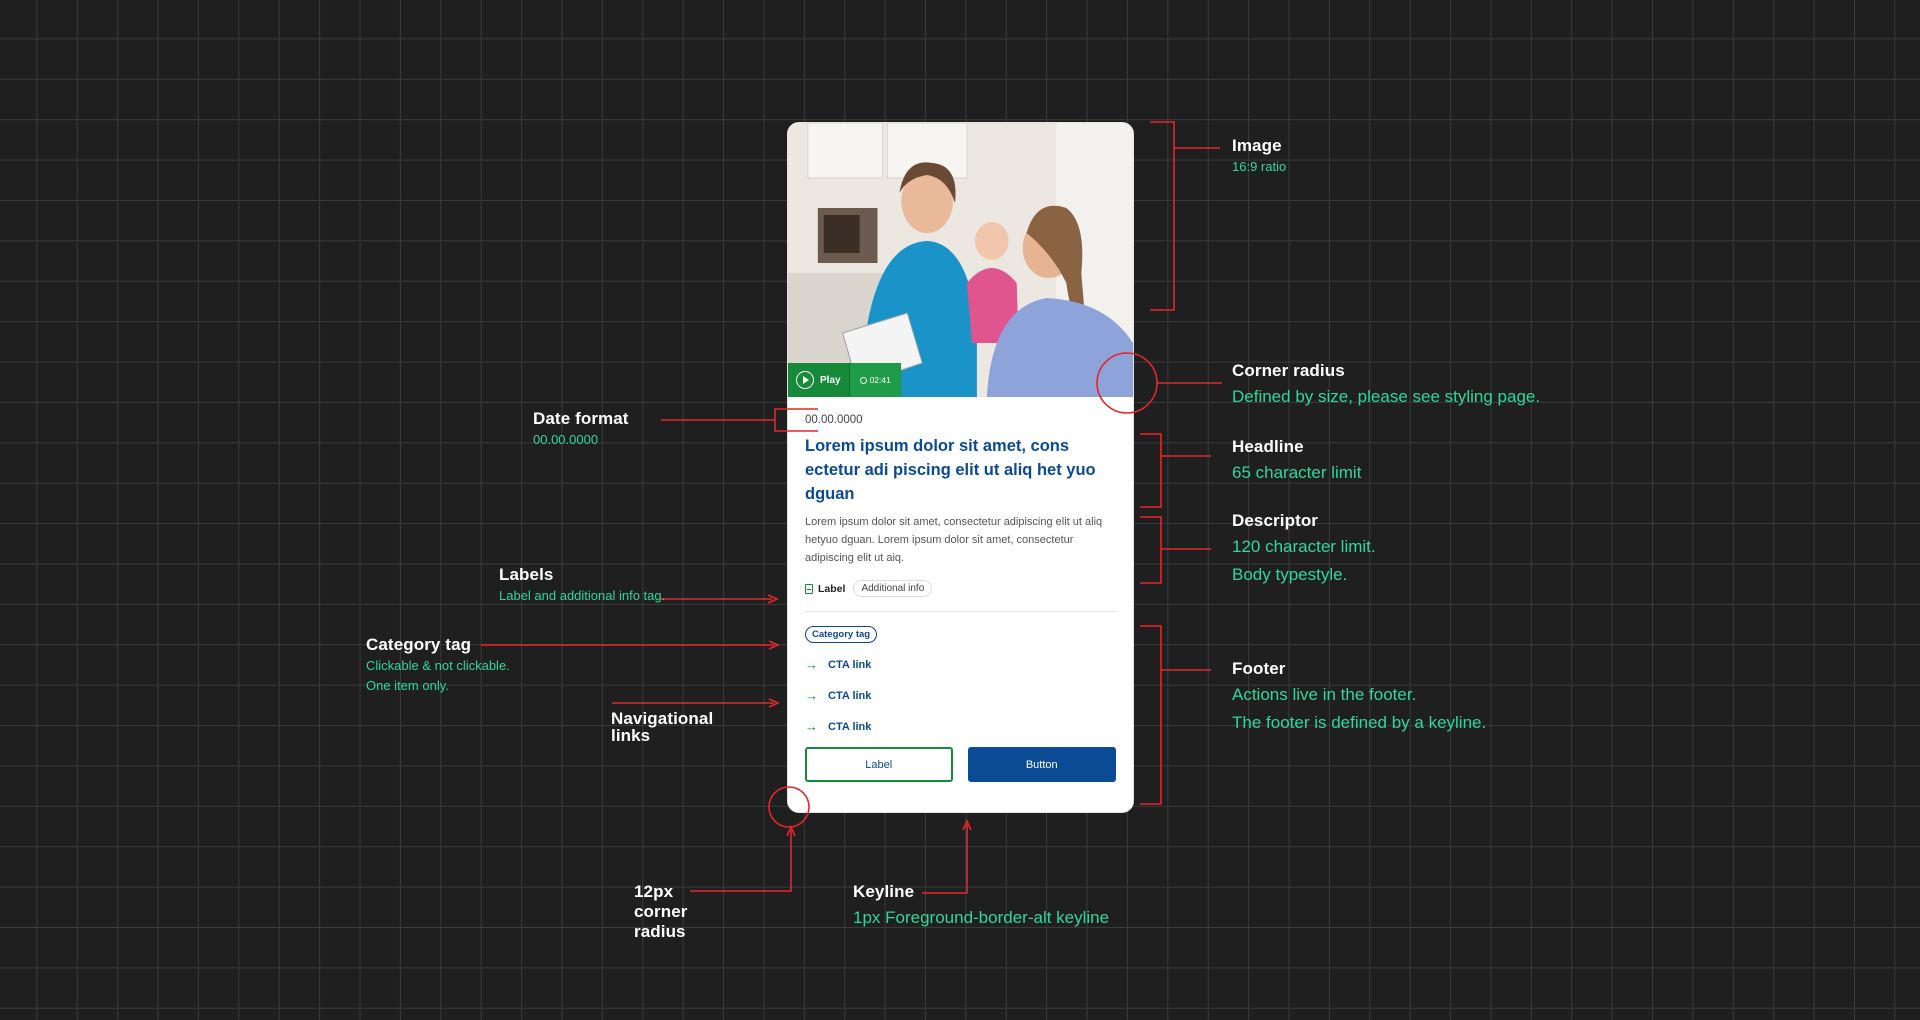  What do you see at coordinates (884, 891) in the screenshot?
I see `annotation-title: Keyline` at bounding box center [884, 891].